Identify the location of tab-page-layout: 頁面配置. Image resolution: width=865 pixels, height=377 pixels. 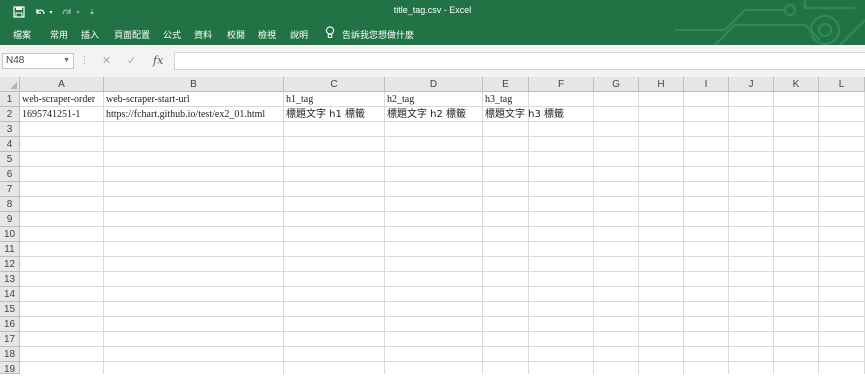
(132, 34).